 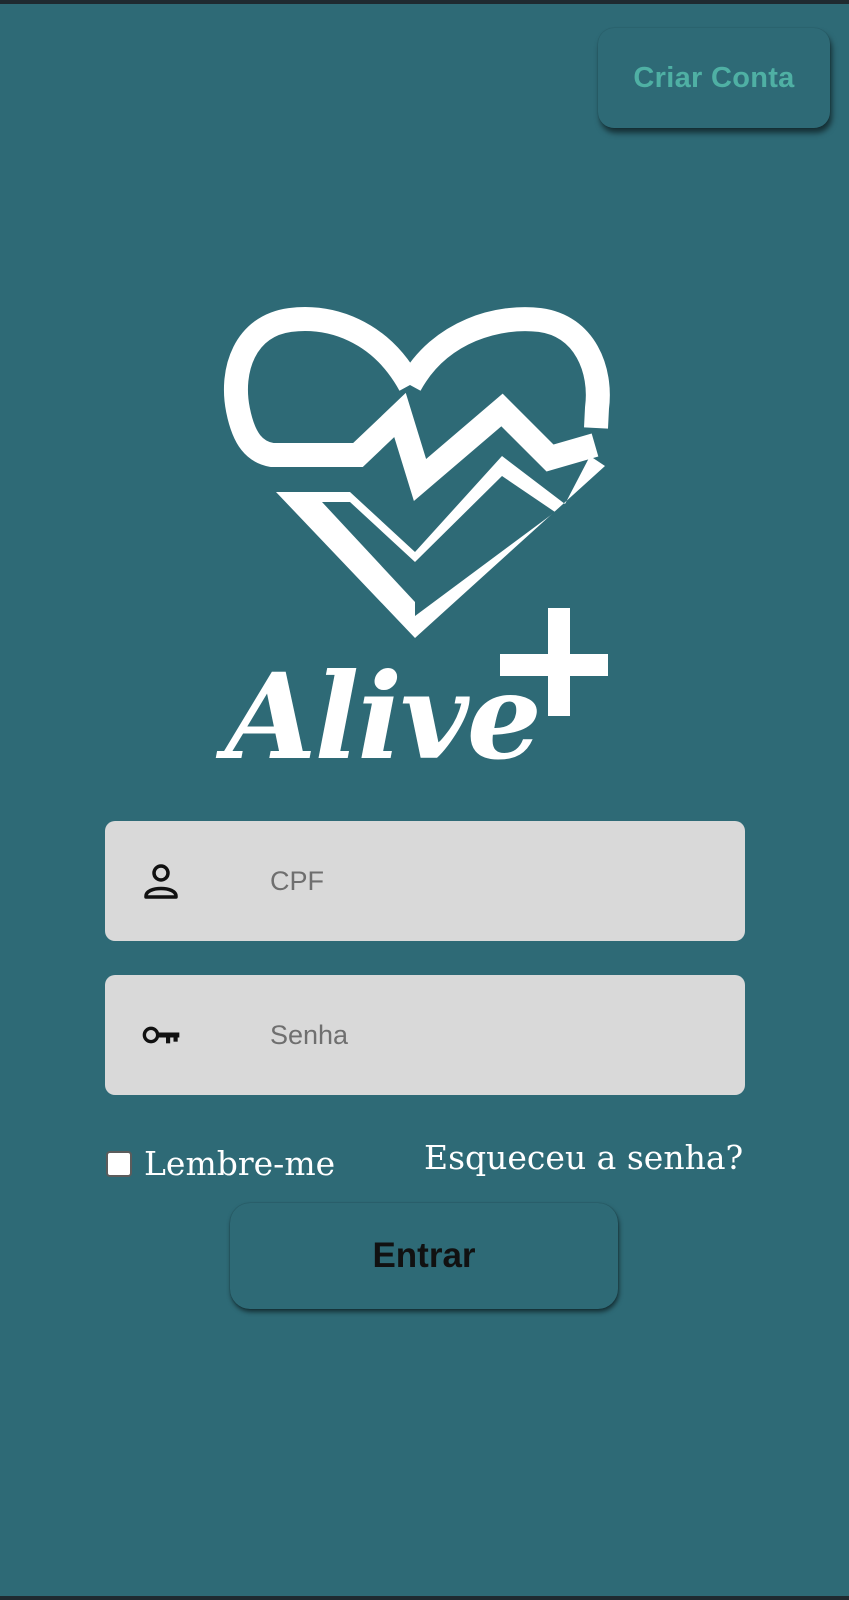 I want to click on key-icon, so click(x=161, y=1035).